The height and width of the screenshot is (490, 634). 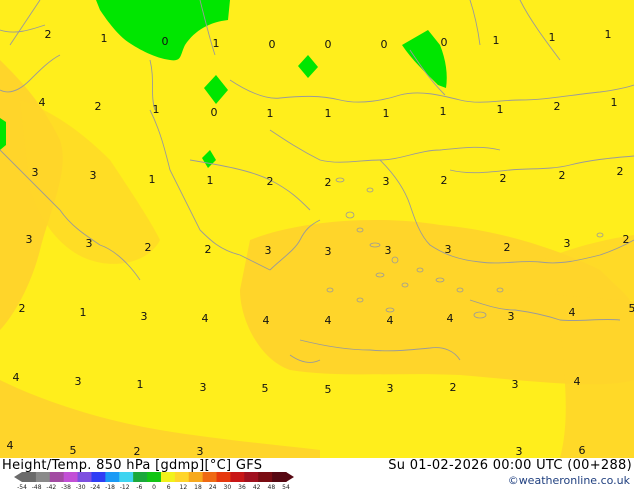 What do you see at coordinates (257, 487) in the screenshot?
I see `scale-tick-label: 42` at bounding box center [257, 487].